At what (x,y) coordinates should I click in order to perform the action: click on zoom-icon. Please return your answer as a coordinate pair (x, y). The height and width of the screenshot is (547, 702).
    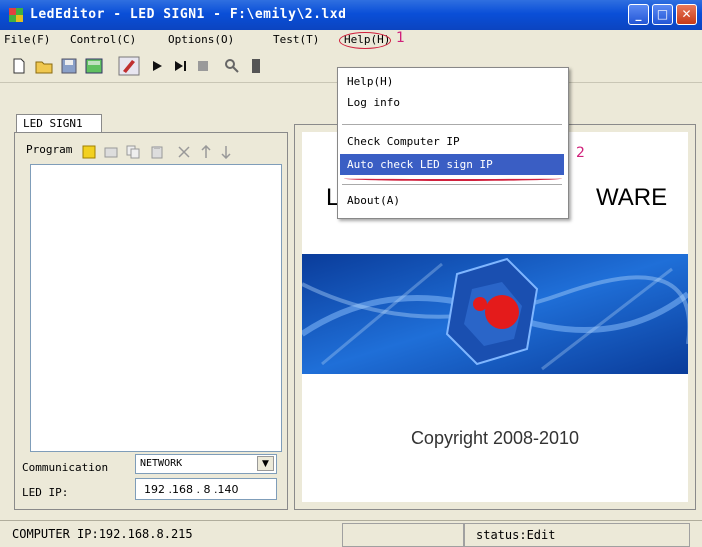
    Looking at the image, I should click on (232, 66).